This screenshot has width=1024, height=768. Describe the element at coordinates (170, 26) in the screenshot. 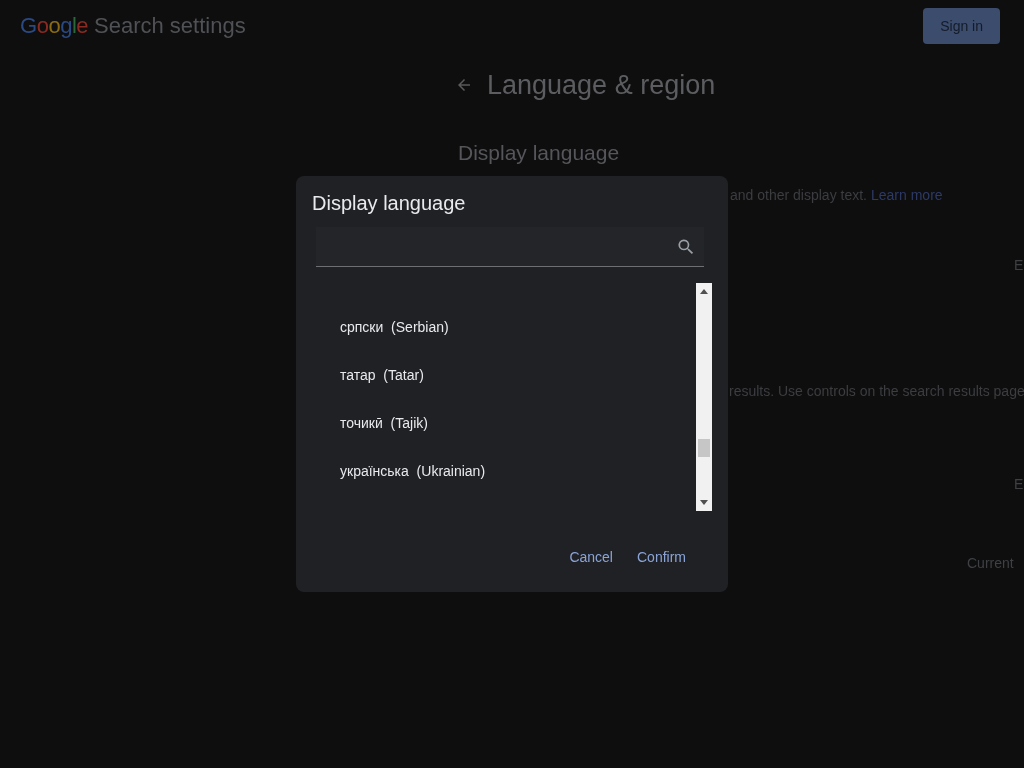

I see `app-title: Search settings` at that location.